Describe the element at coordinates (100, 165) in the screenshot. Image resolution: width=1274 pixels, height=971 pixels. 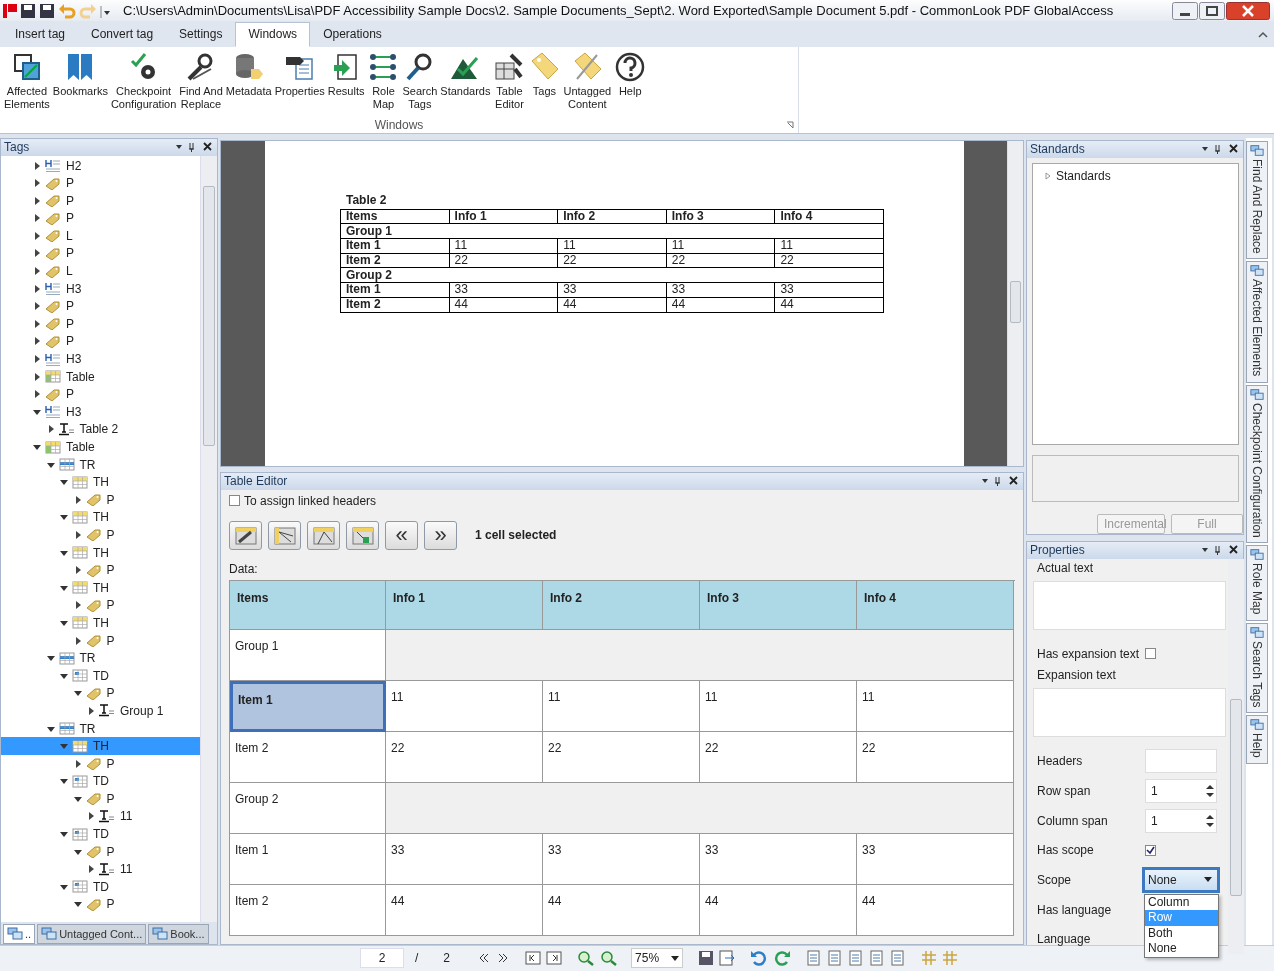
I see `tree-item: H2` at that location.